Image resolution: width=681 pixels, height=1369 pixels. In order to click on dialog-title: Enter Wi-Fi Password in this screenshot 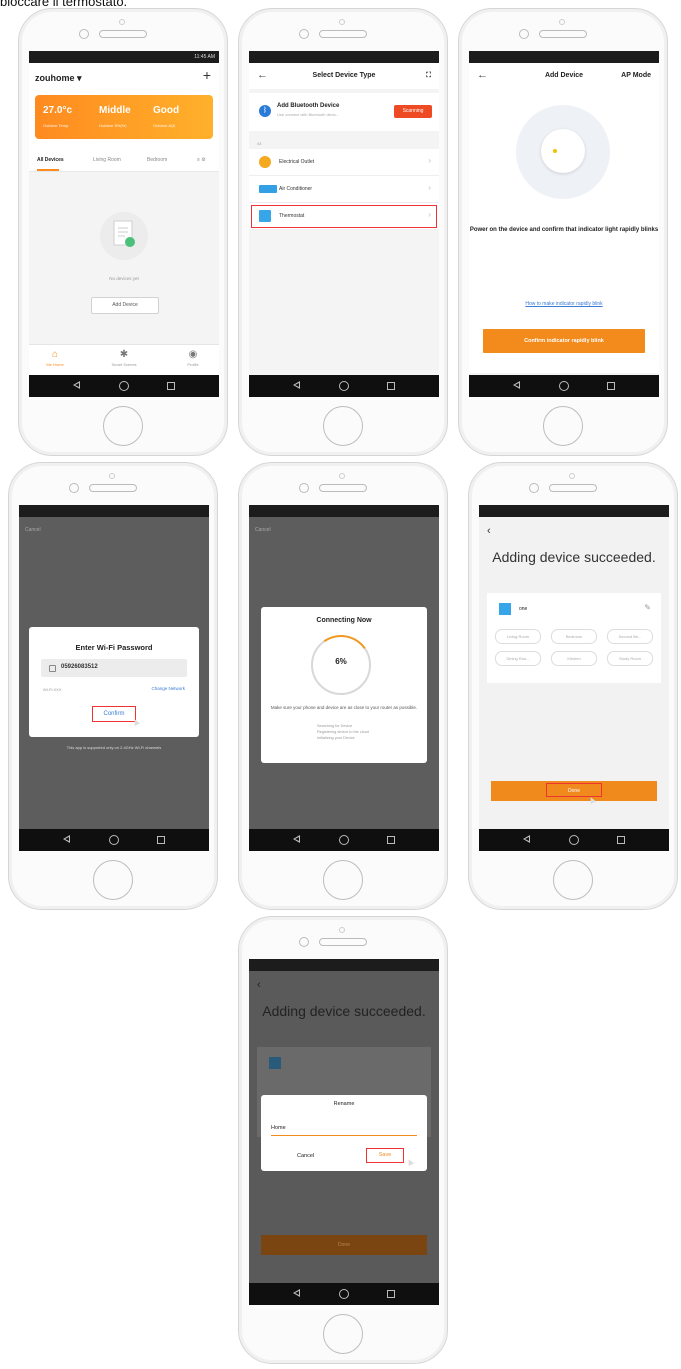, I will do `click(114, 647)`.